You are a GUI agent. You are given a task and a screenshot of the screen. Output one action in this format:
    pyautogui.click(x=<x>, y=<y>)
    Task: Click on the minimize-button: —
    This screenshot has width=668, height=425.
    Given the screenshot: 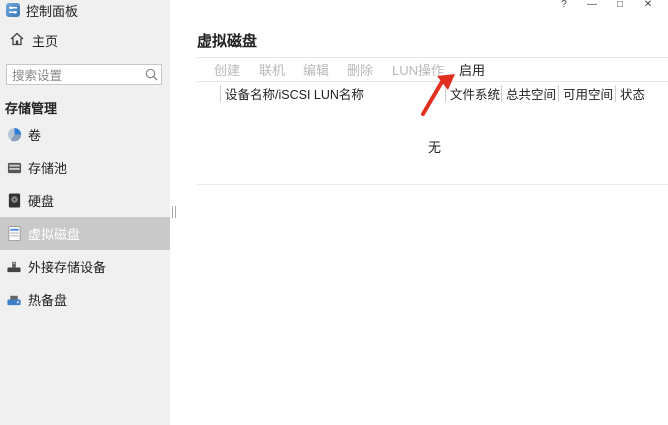 What is the action you would take?
    pyautogui.click(x=592, y=6)
    